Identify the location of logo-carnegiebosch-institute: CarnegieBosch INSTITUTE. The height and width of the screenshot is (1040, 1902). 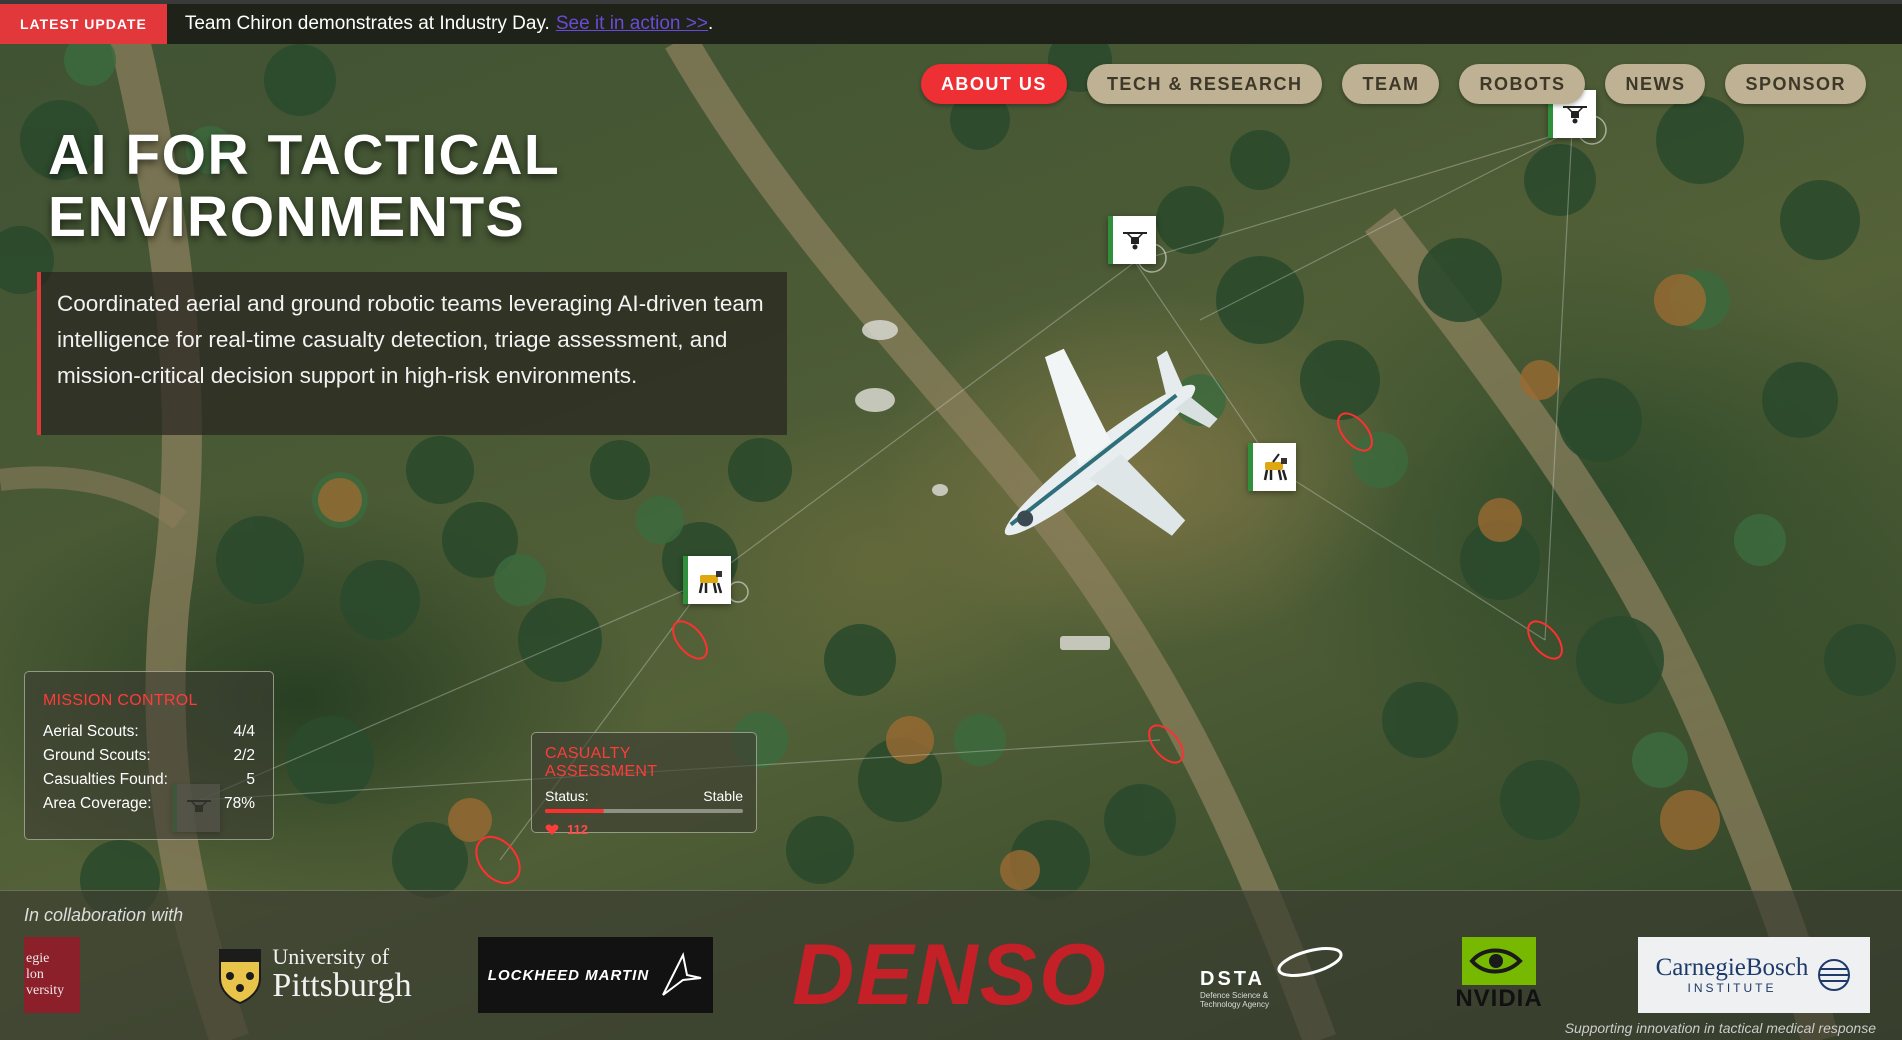
(1754, 975).